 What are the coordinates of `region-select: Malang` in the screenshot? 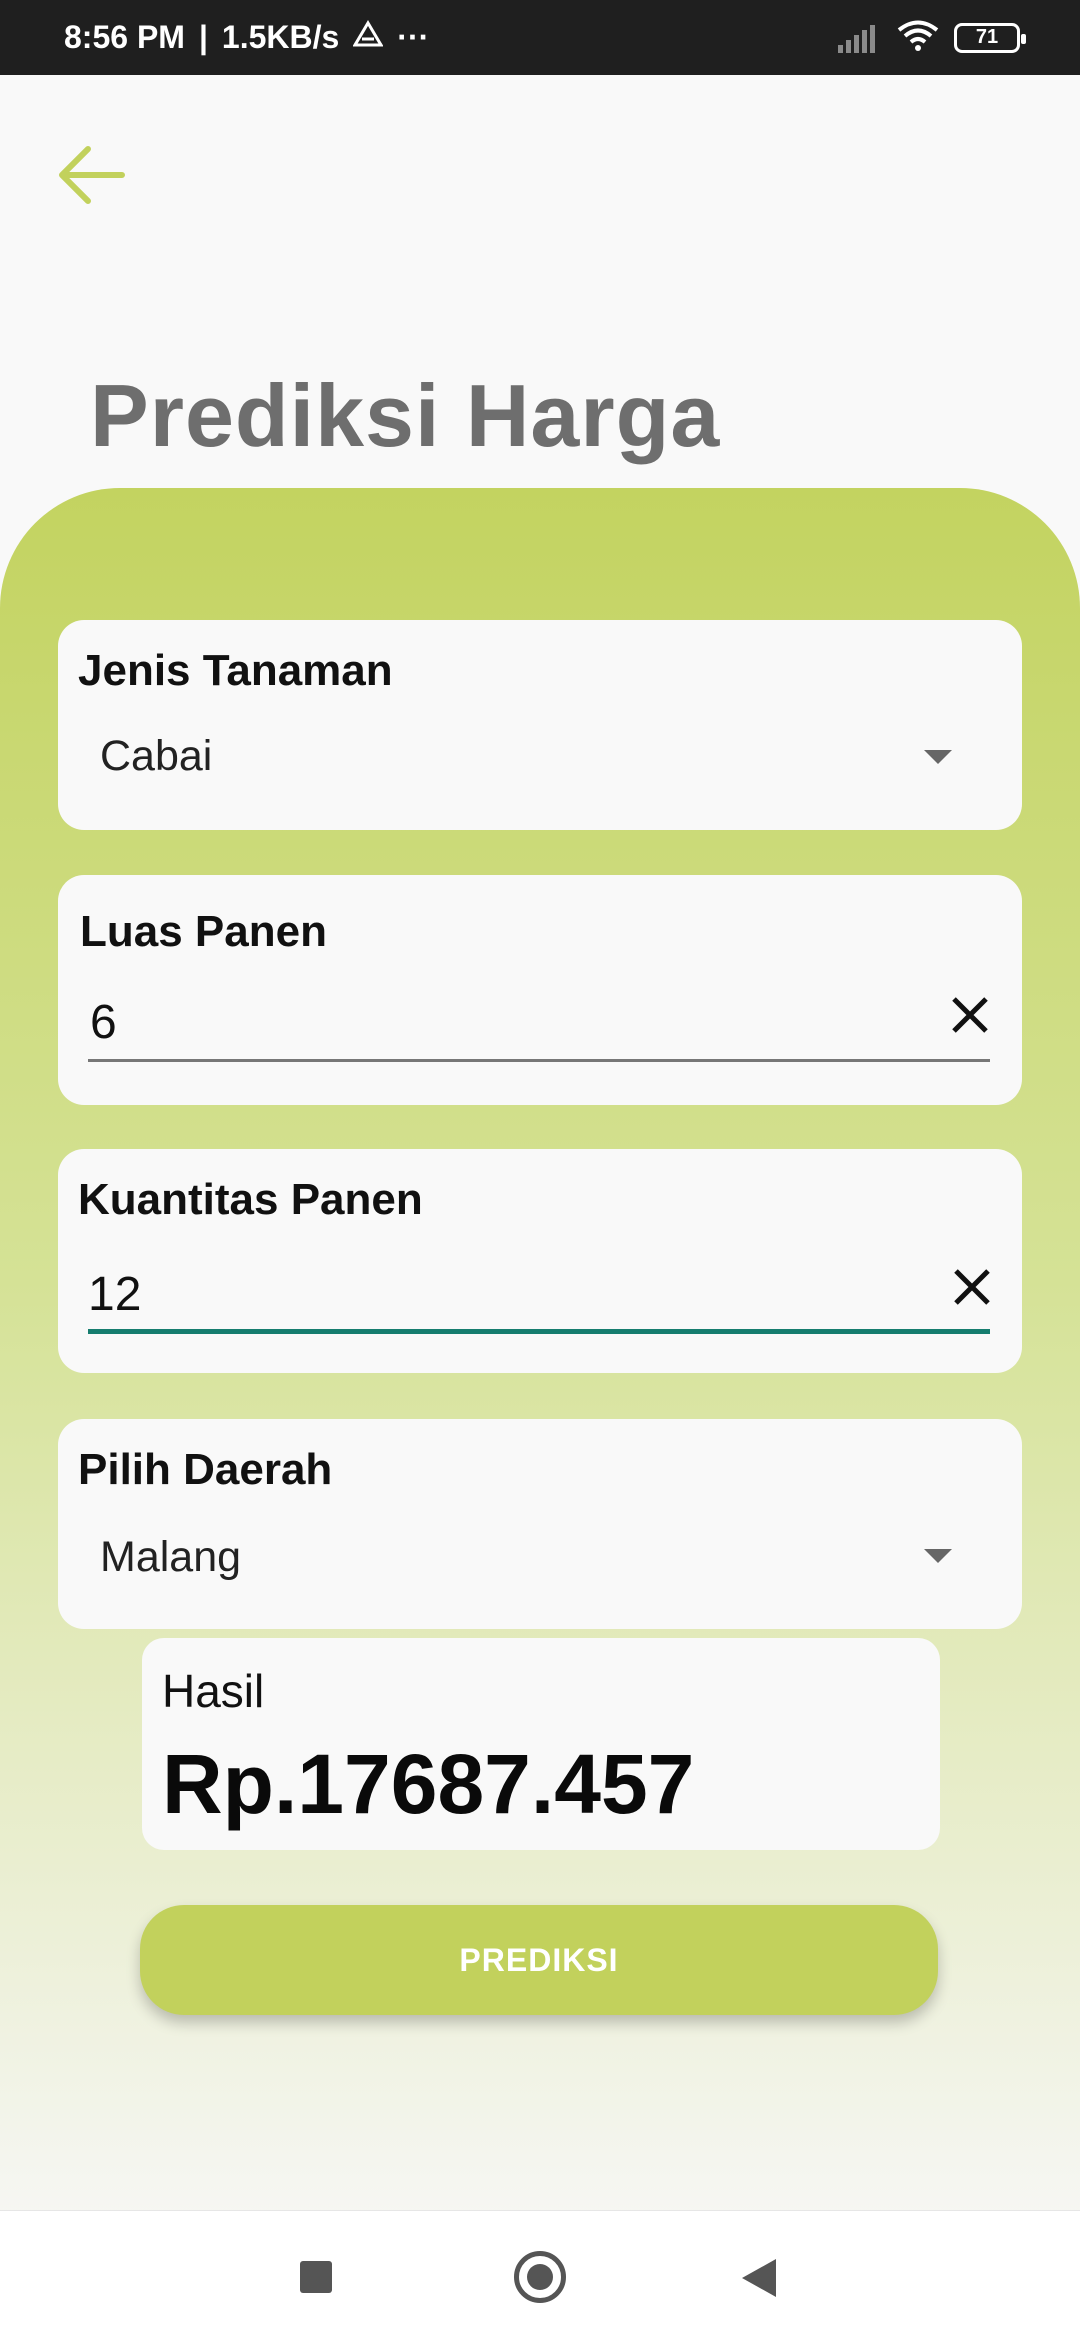 It's located at (170, 1557).